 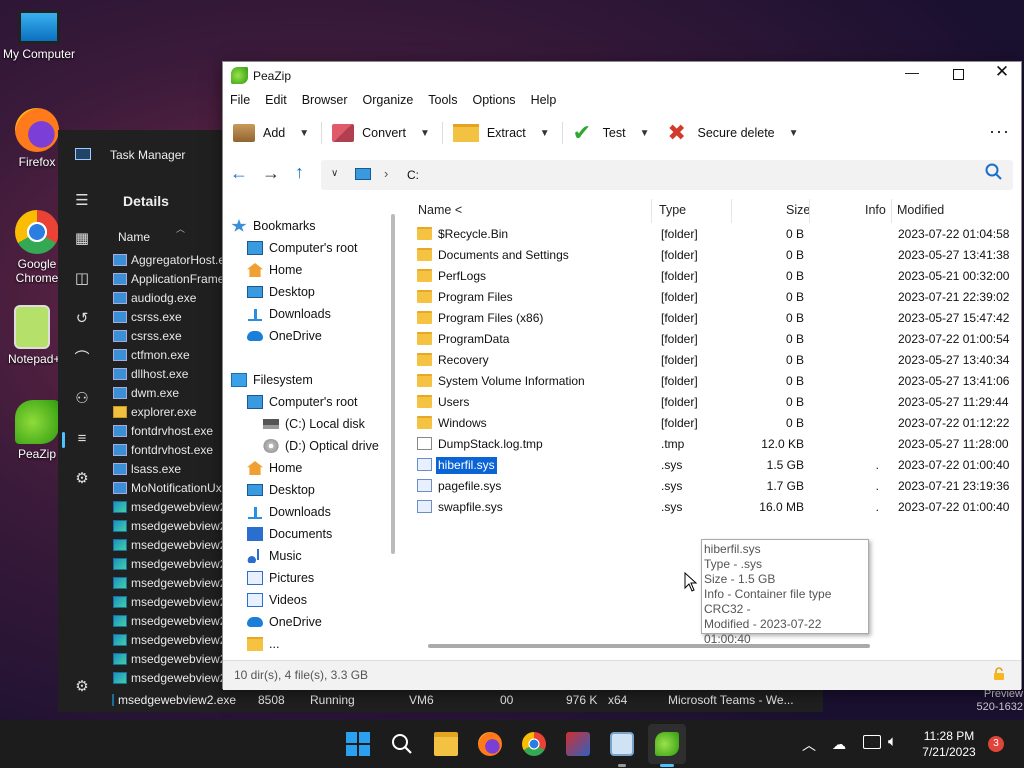 What do you see at coordinates (716, 360) in the screenshot?
I see `file-row: Recovery [folder] 0 B 2023-05-27 13:40:34` at bounding box center [716, 360].